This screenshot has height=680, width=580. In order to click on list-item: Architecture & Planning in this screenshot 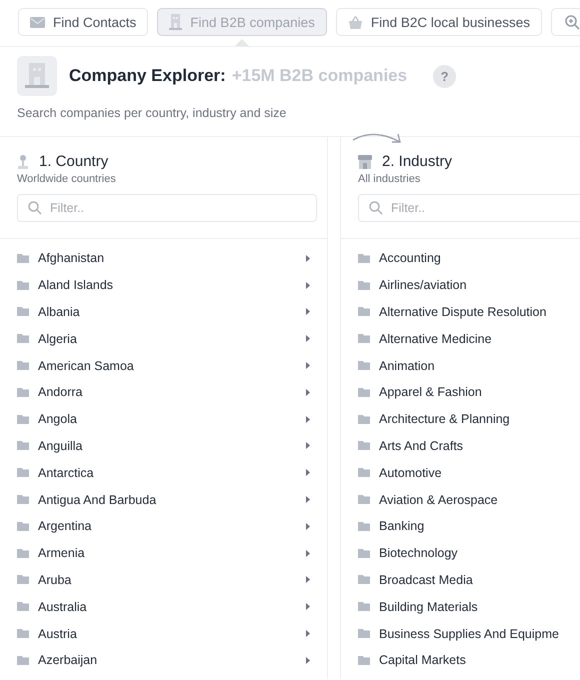, I will do `click(471, 419)`.